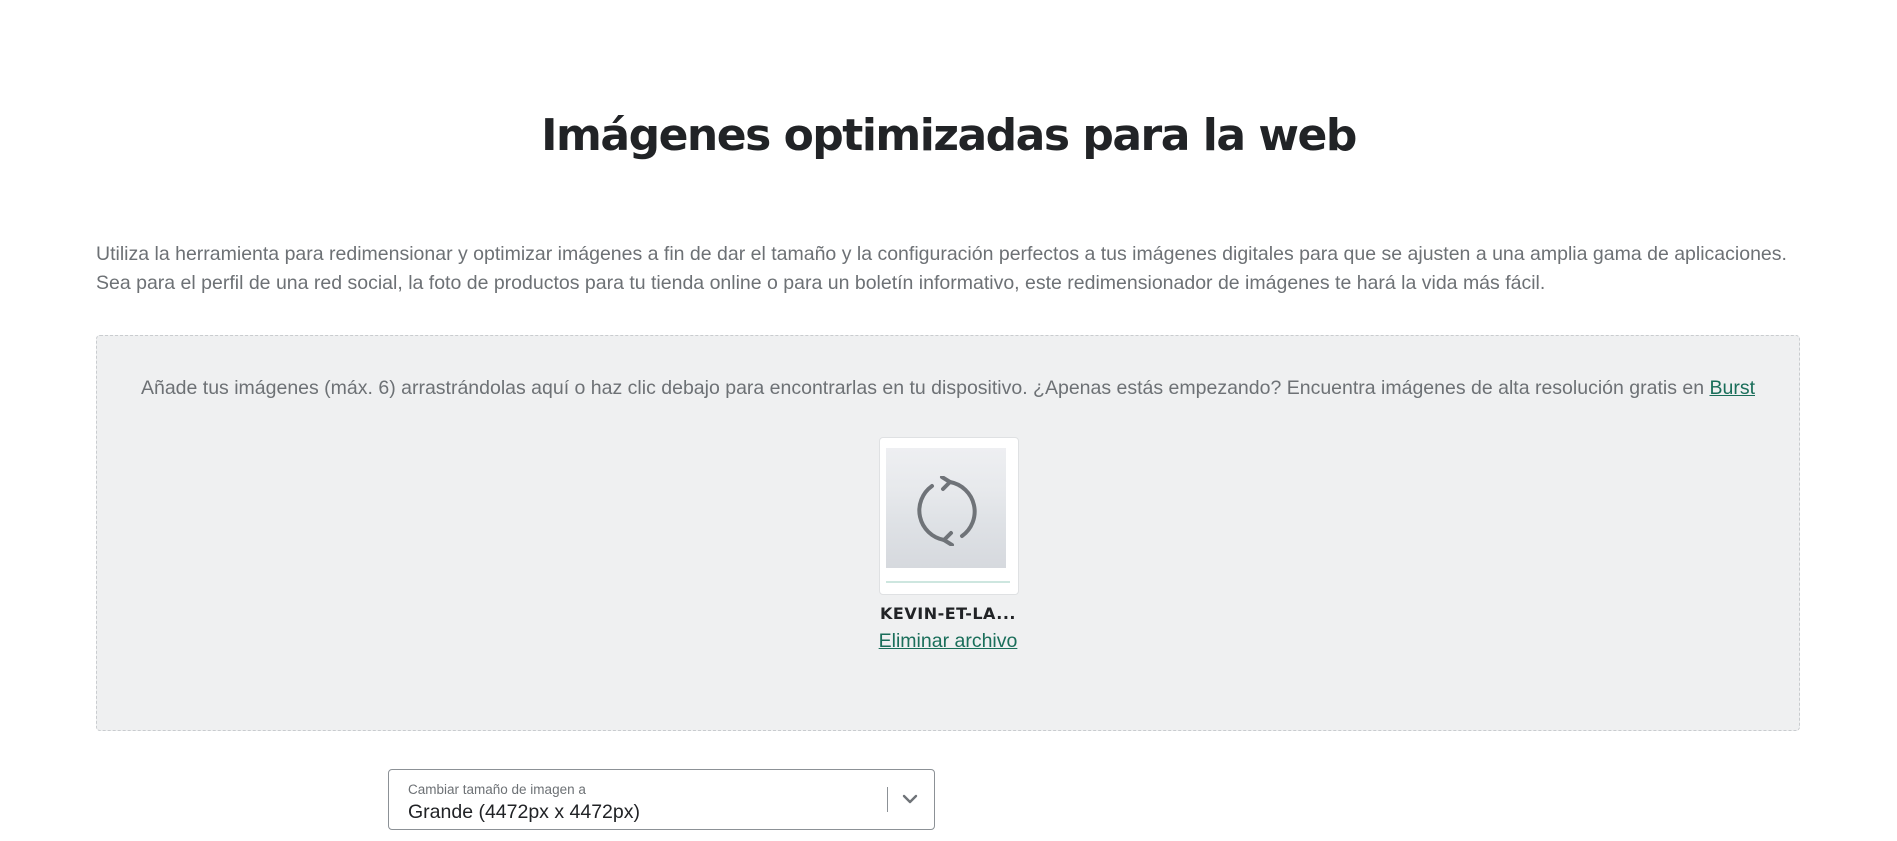  Describe the element at coordinates (947, 511) in the screenshot. I see `refresh-icon` at that location.